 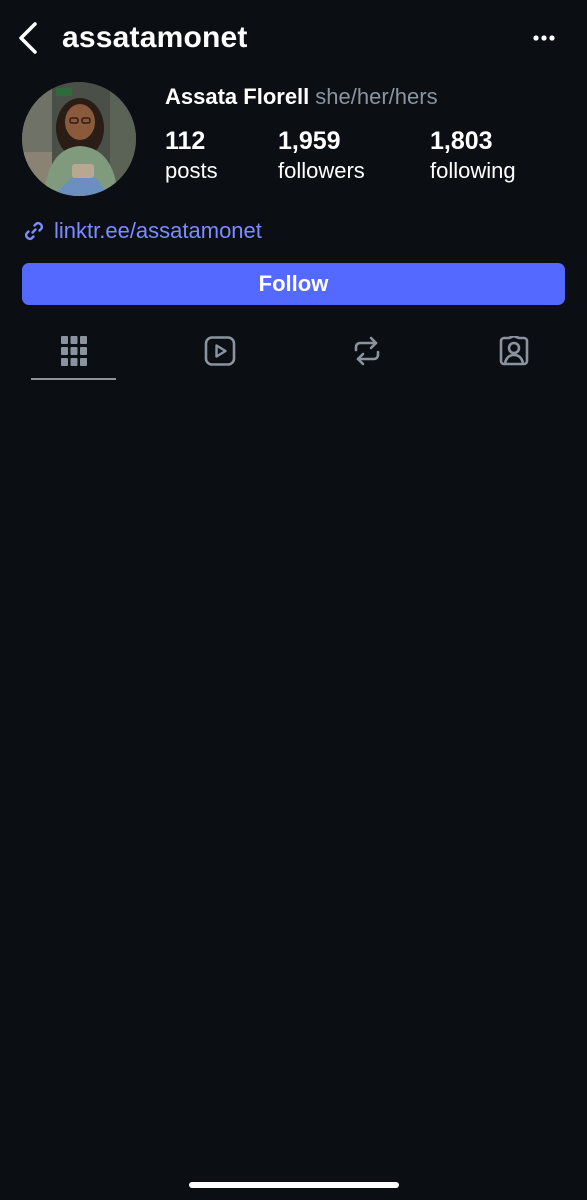 I want to click on following-count: 1,803, so click(x=461, y=141).